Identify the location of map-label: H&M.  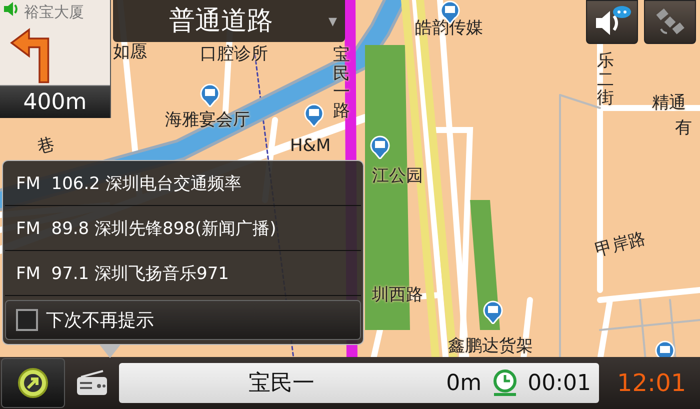
(310, 146).